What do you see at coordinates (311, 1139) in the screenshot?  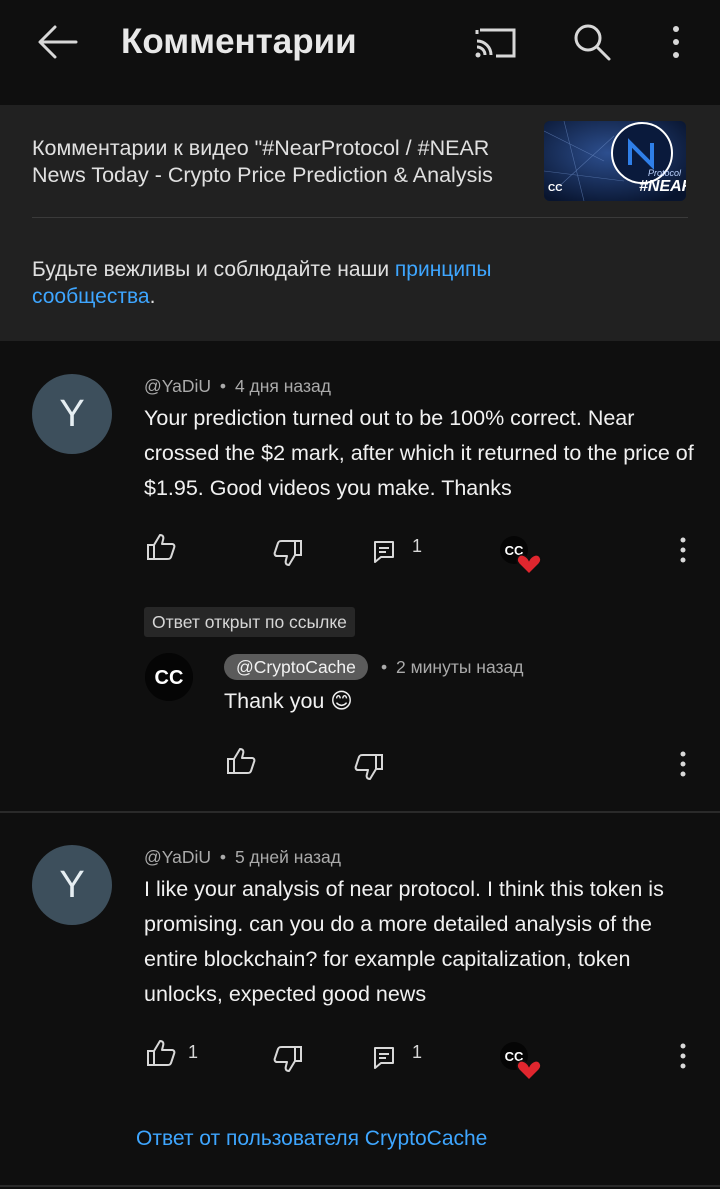 I see `view-replies-link: Ответ от пользователя CryptoCache` at bounding box center [311, 1139].